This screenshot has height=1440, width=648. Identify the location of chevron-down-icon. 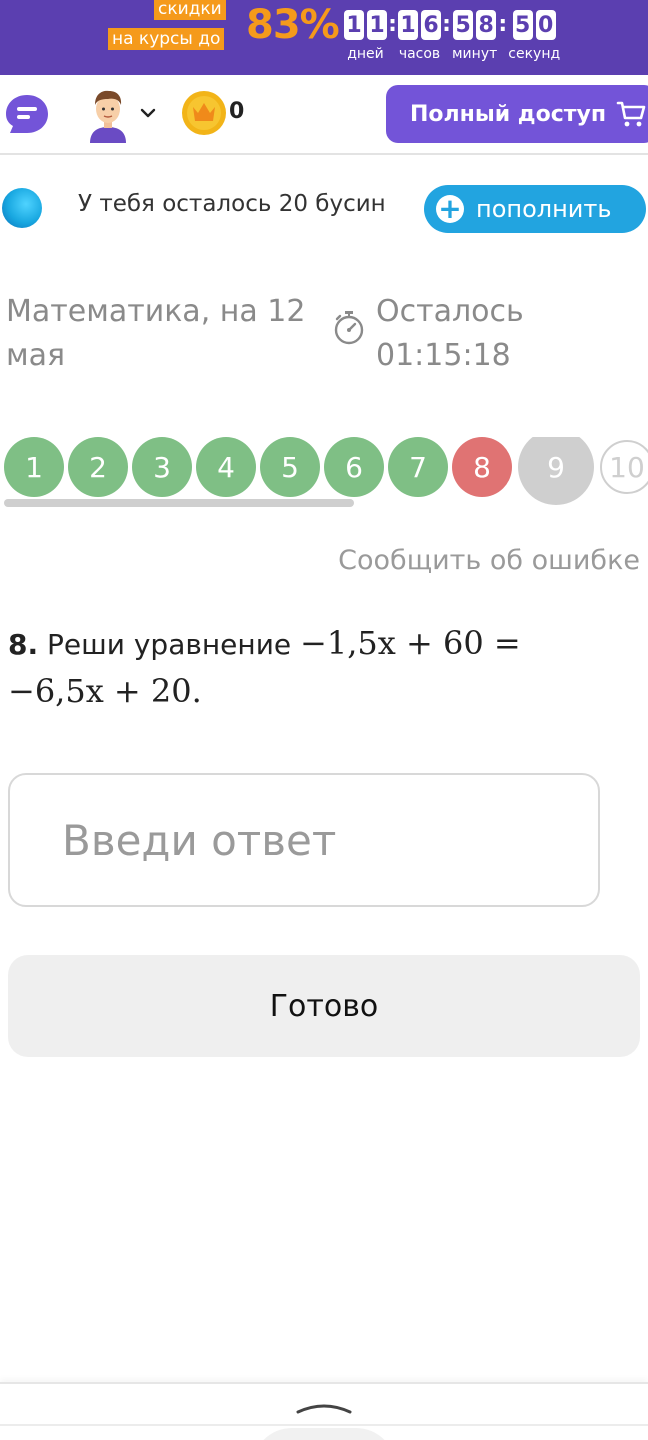
(148, 113).